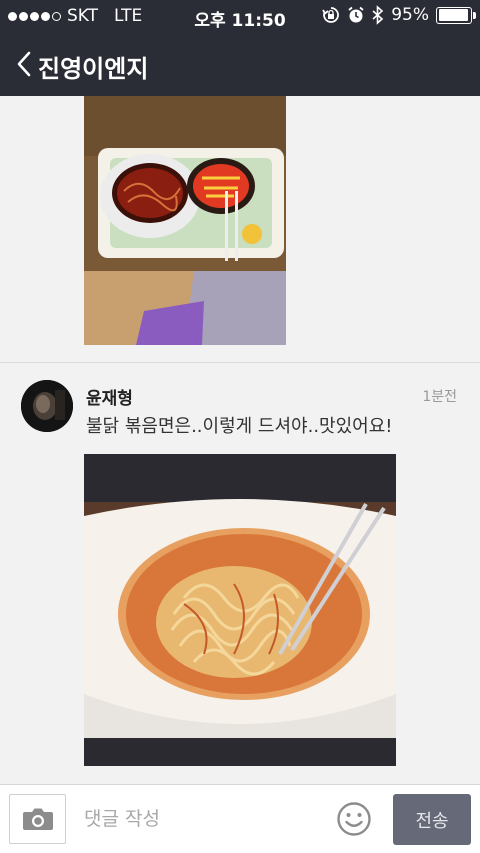 This screenshot has width=480, height=853. Describe the element at coordinates (453, 15) in the screenshot. I see `battery-fill` at that location.